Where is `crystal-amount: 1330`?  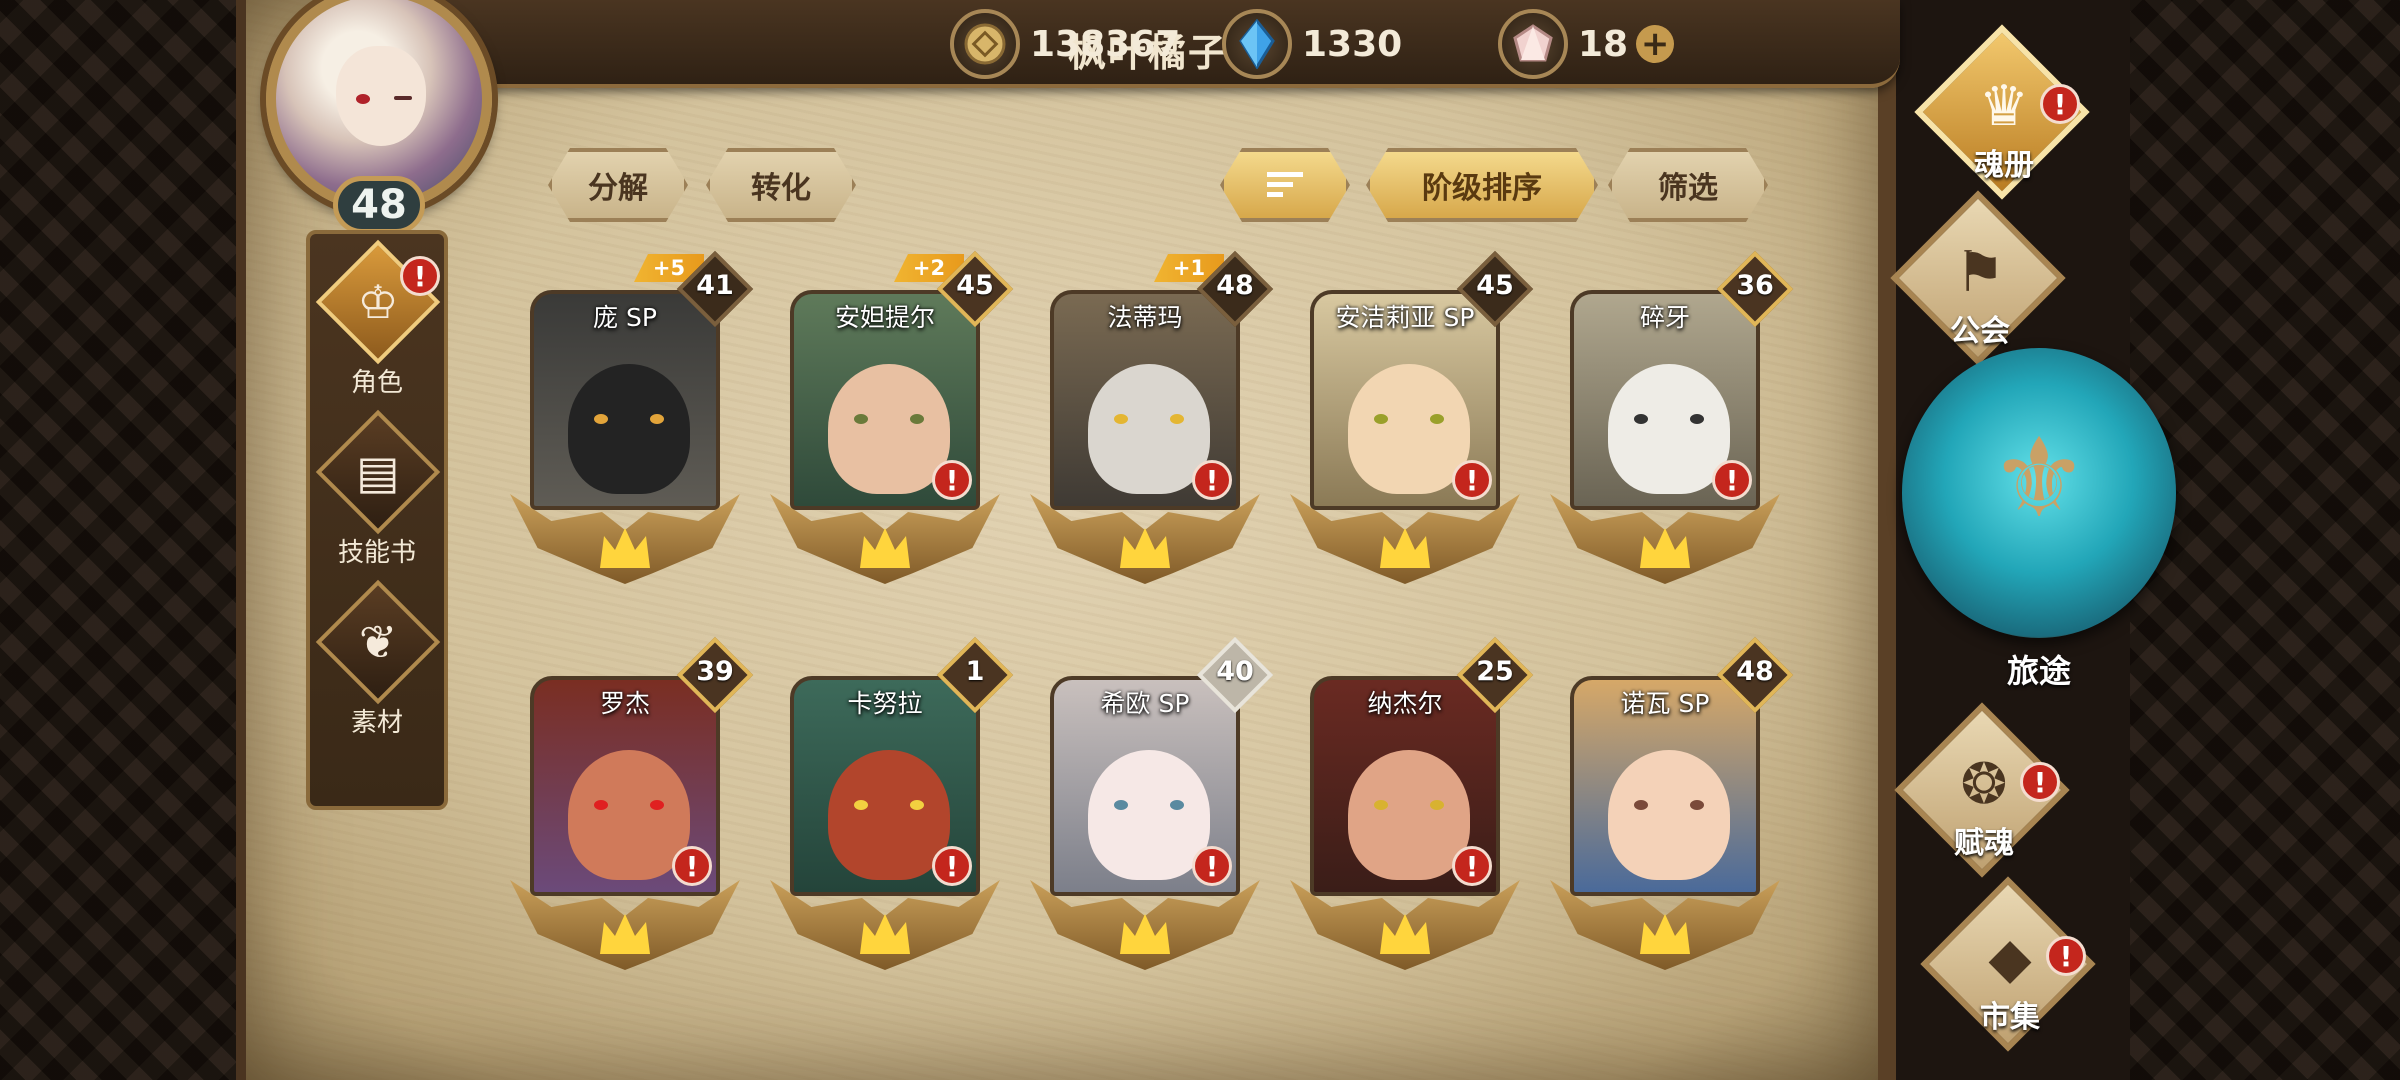
crystal-amount: 1330 is located at coordinates (1352, 44).